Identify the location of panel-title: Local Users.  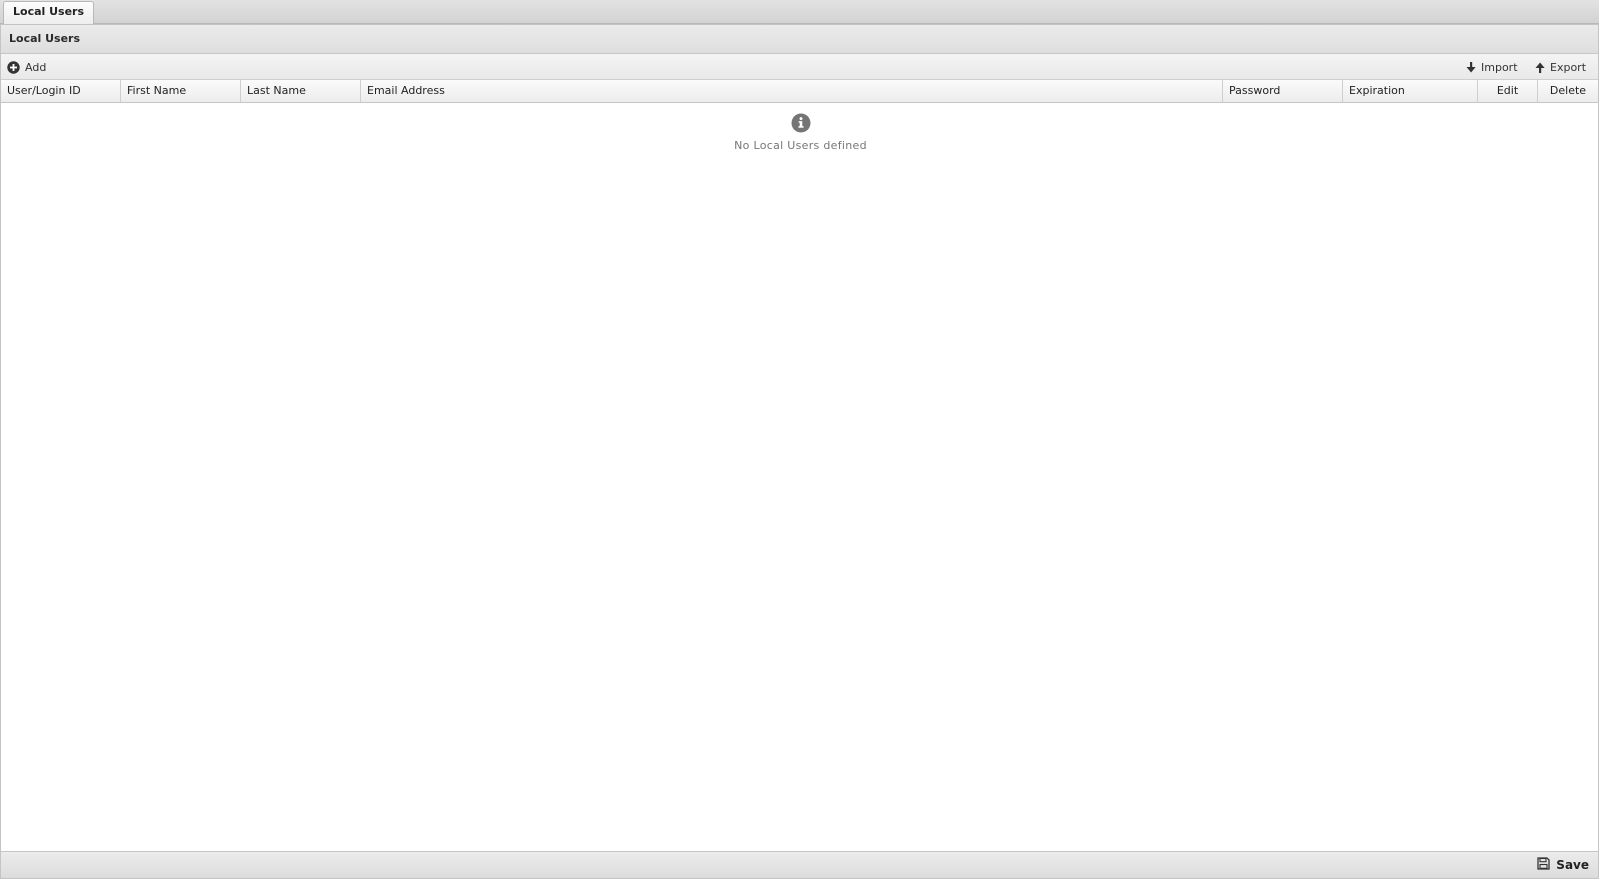
(799, 39).